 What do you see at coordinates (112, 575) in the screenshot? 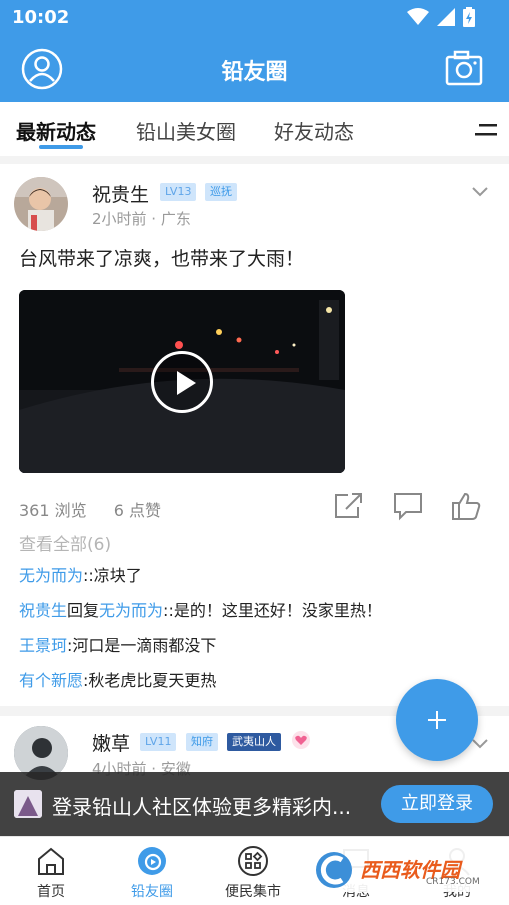
I see `comment-text: ::凉块了` at bounding box center [112, 575].